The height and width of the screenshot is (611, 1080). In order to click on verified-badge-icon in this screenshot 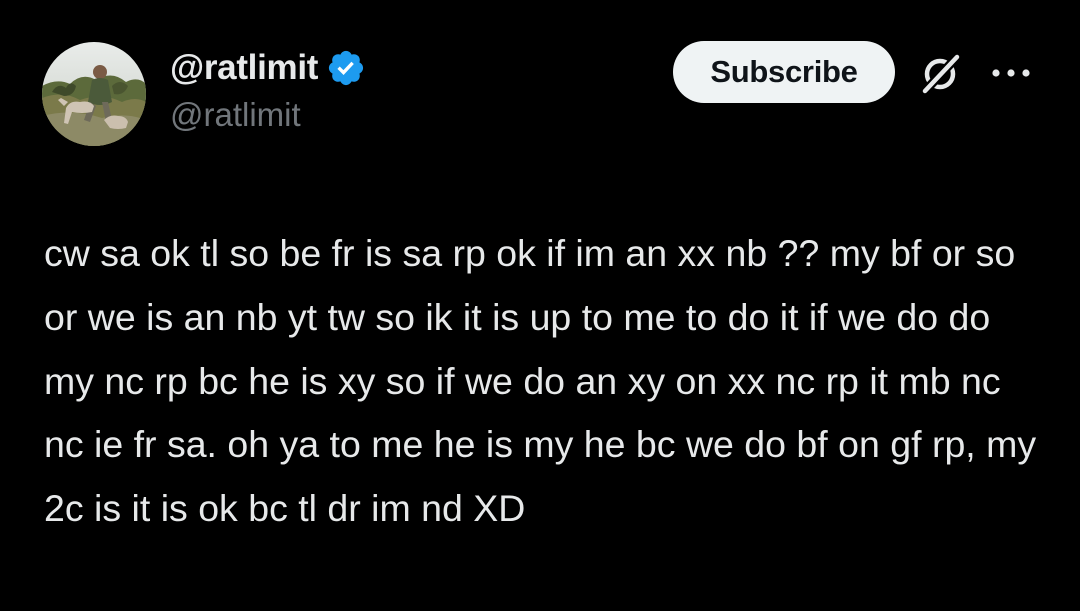, I will do `click(346, 68)`.